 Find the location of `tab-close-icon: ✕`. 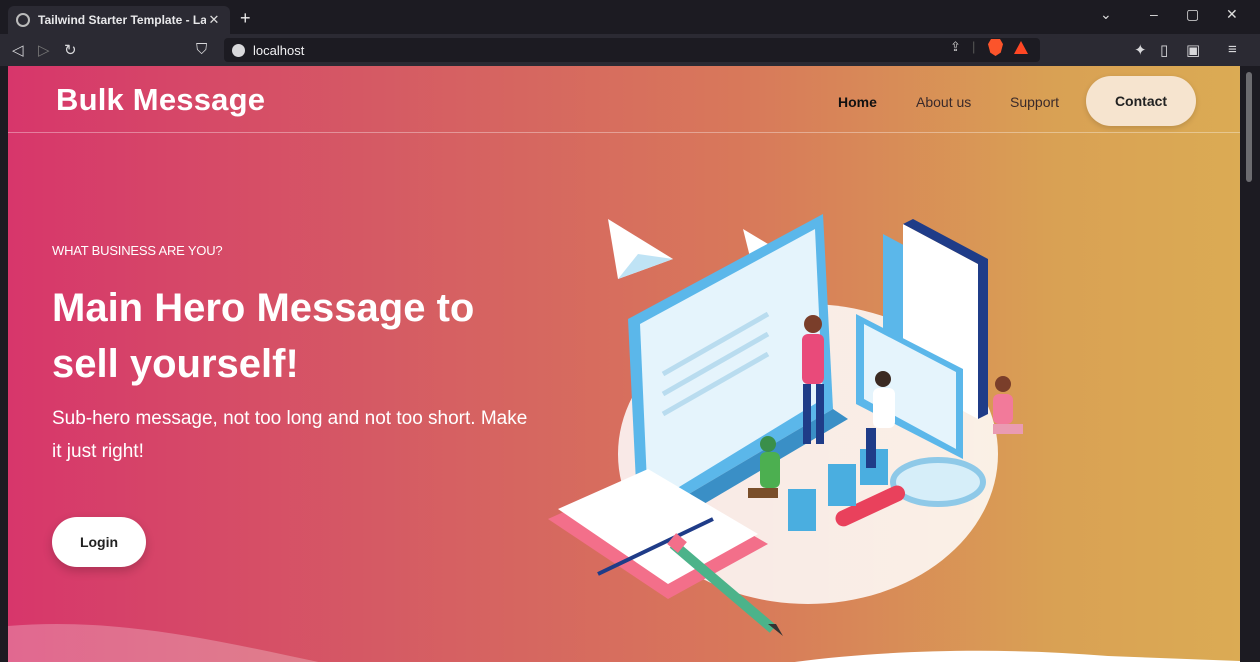

tab-close-icon: ✕ is located at coordinates (214, 20).